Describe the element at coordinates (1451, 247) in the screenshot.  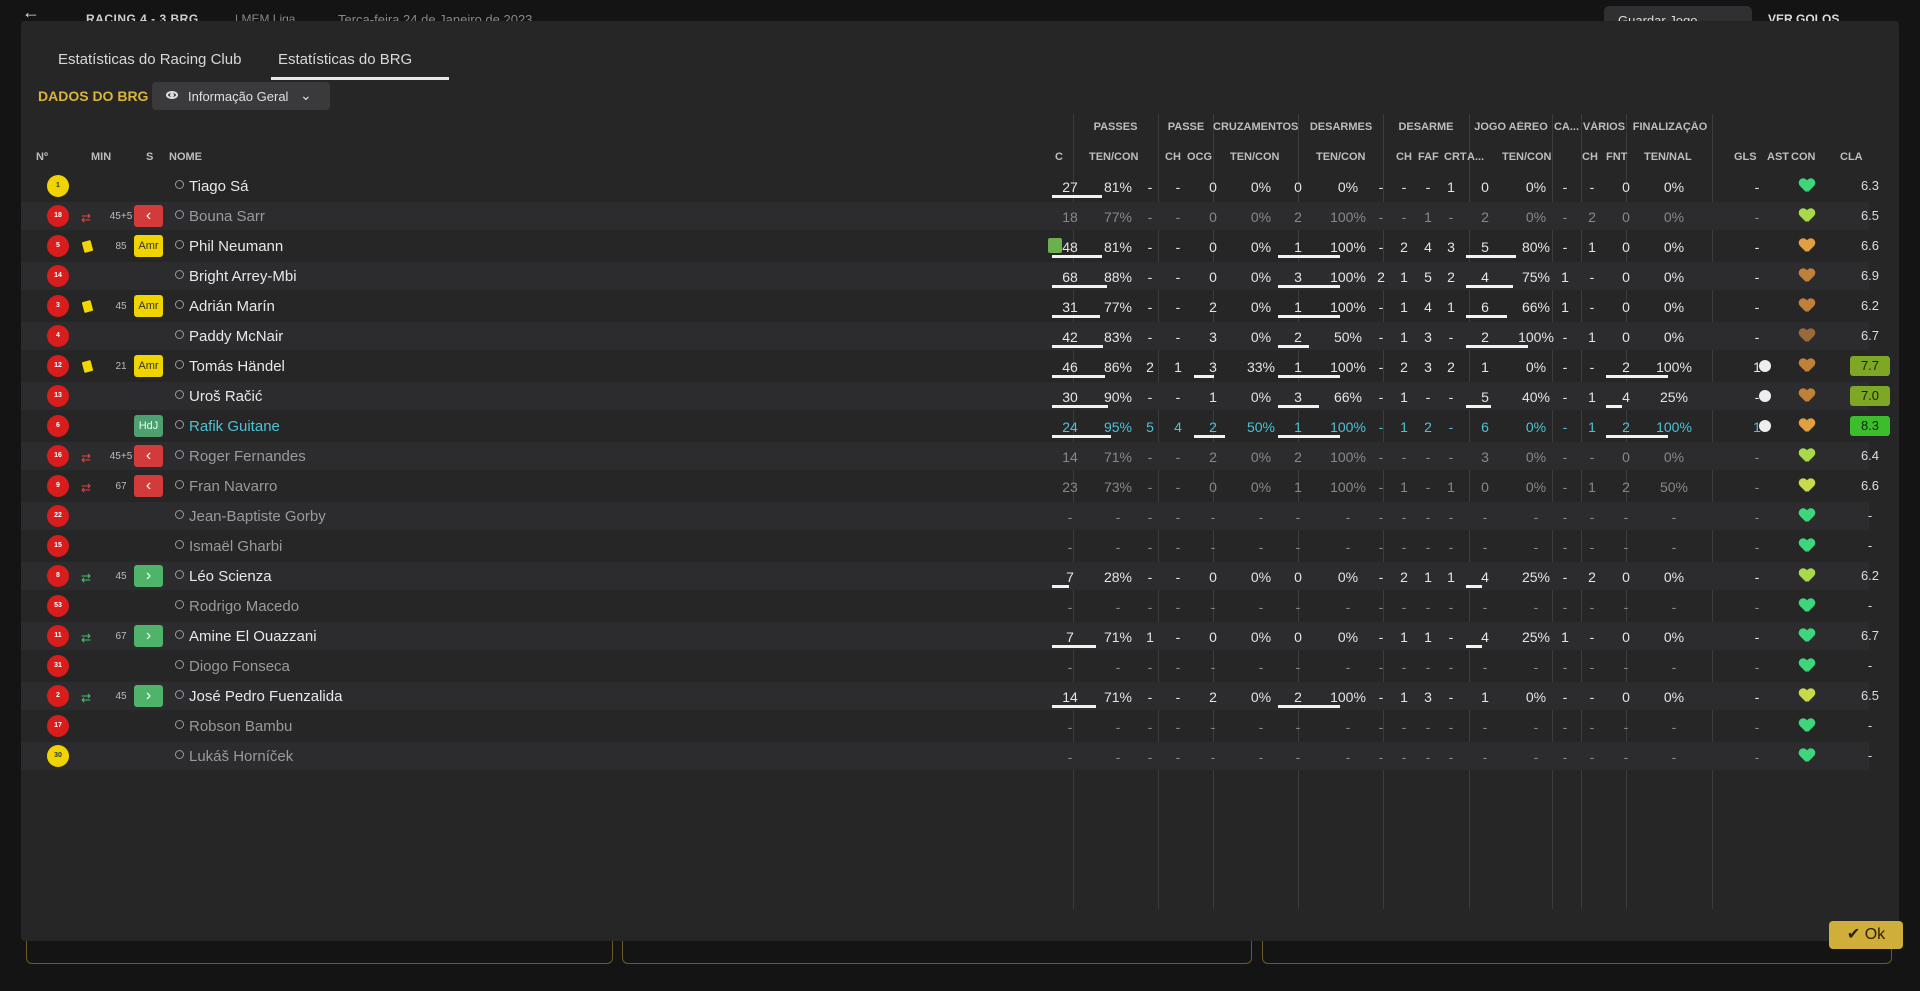
I see `stat-a: 3` at that location.